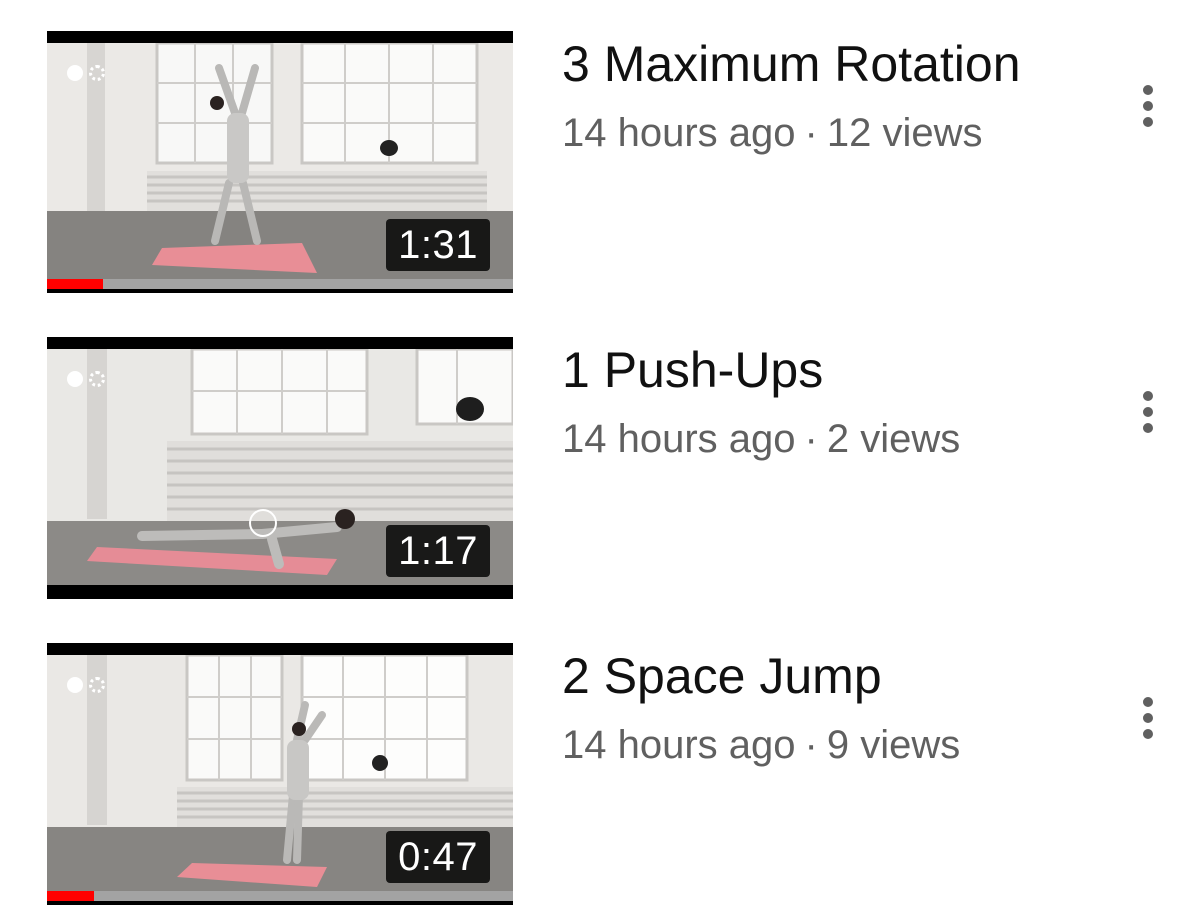  What do you see at coordinates (280, 468) in the screenshot?
I see `video-thumbnail: 1:17` at bounding box center [280, 468].